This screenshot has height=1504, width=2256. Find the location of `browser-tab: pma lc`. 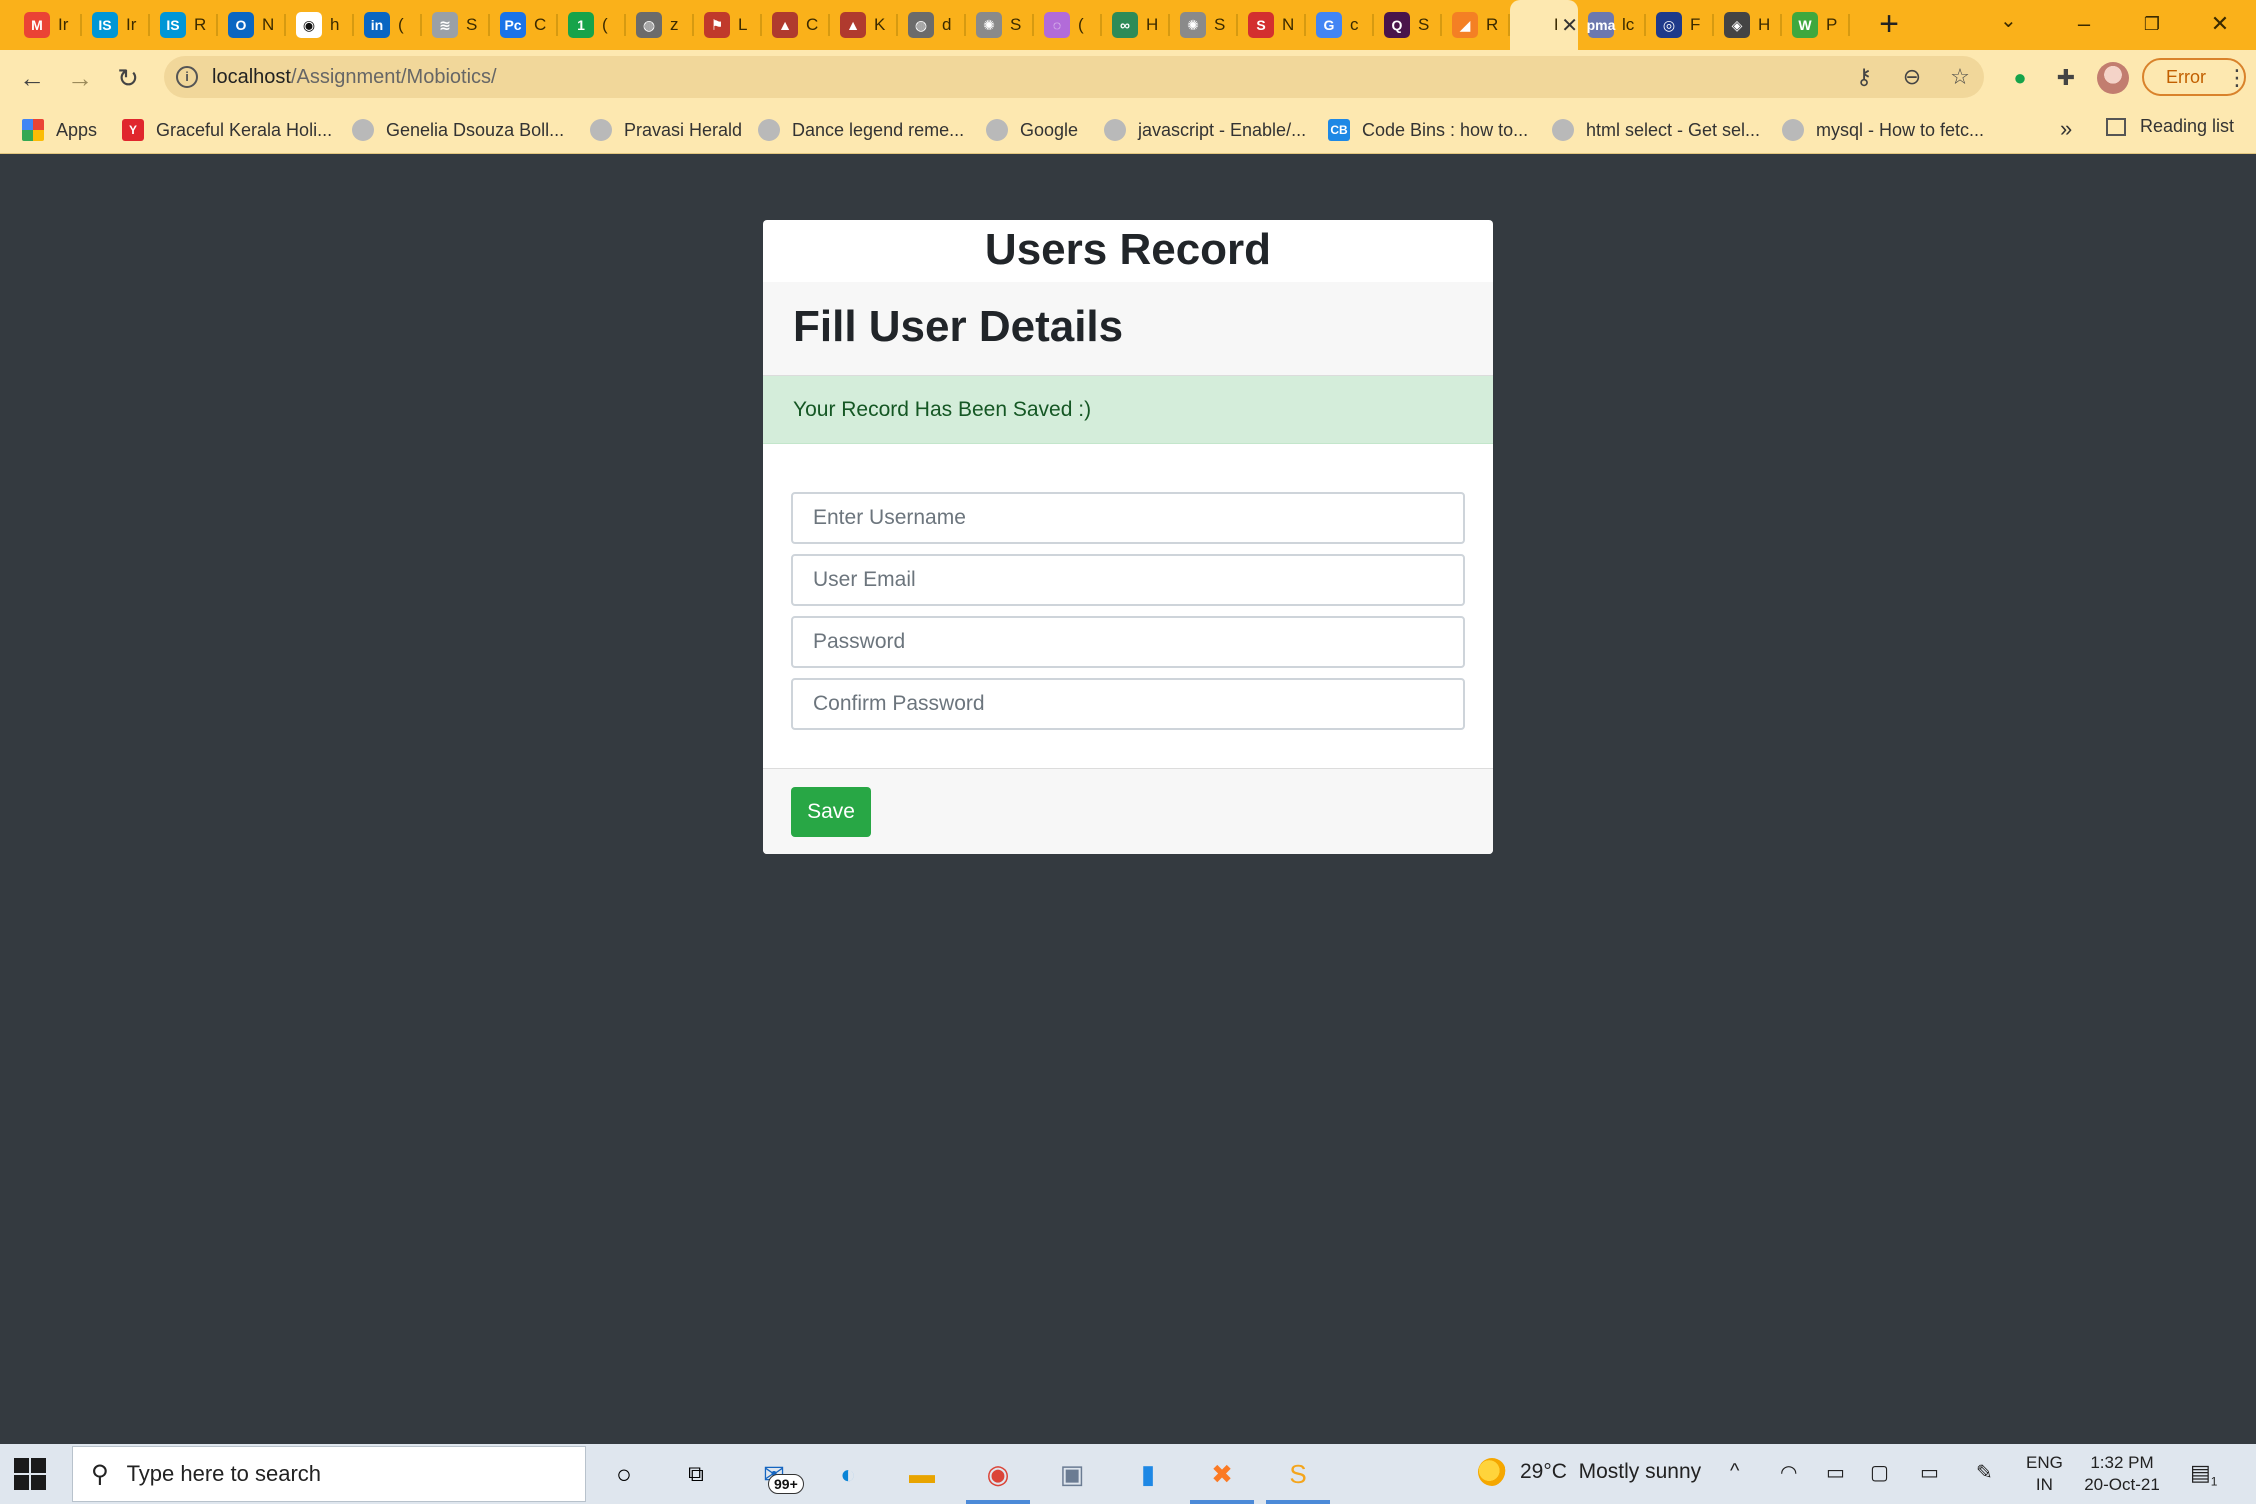

browser-tab: pma lc is located at coordinates (1612, 25).